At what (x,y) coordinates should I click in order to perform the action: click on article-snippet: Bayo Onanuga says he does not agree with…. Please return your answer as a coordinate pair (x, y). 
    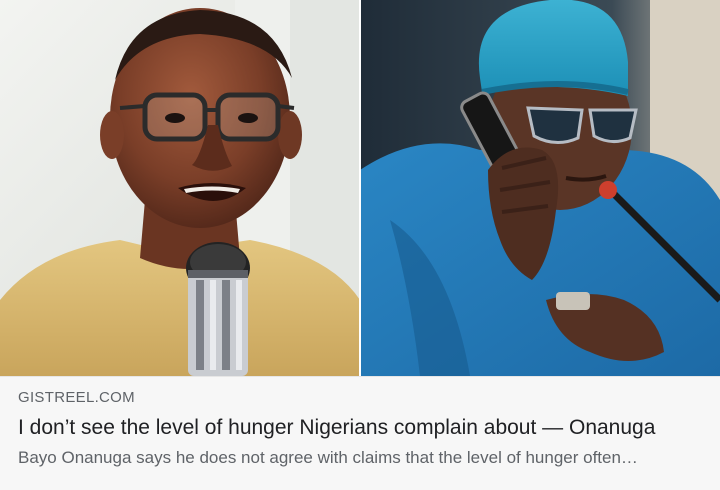
    Looking at the image, I should click on (328, 457).